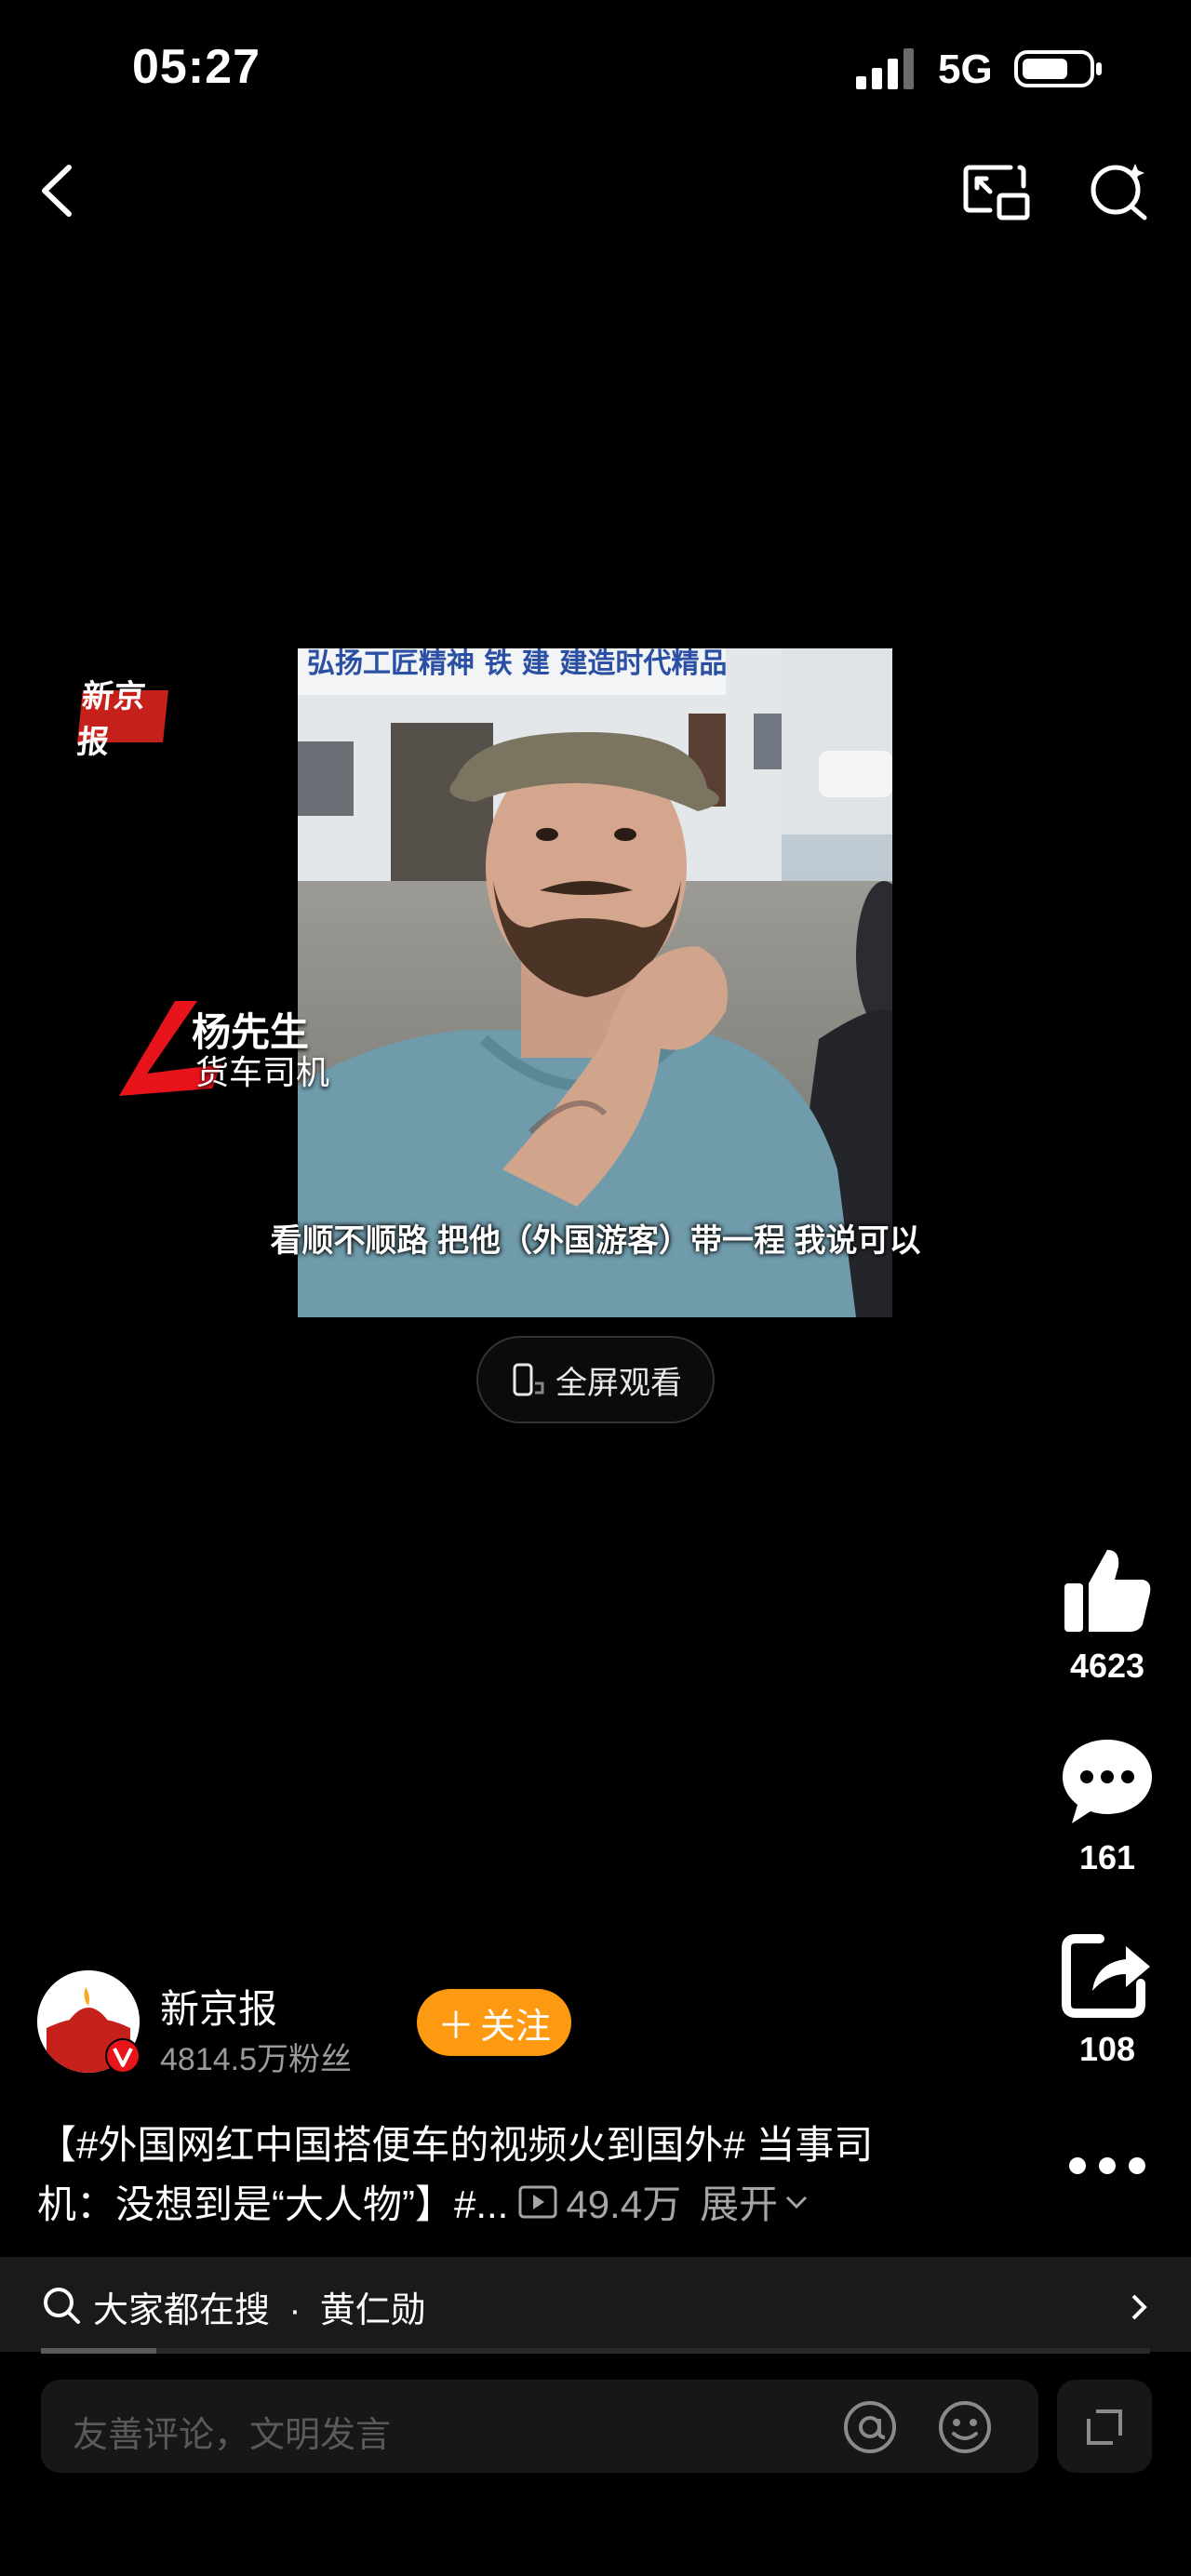 This screenshot has width=1191, height=2576. Describe the element at coordinates (182, 2310) in the screenshot. I see `hot-search-prefix: 大家都在搜` at that location.